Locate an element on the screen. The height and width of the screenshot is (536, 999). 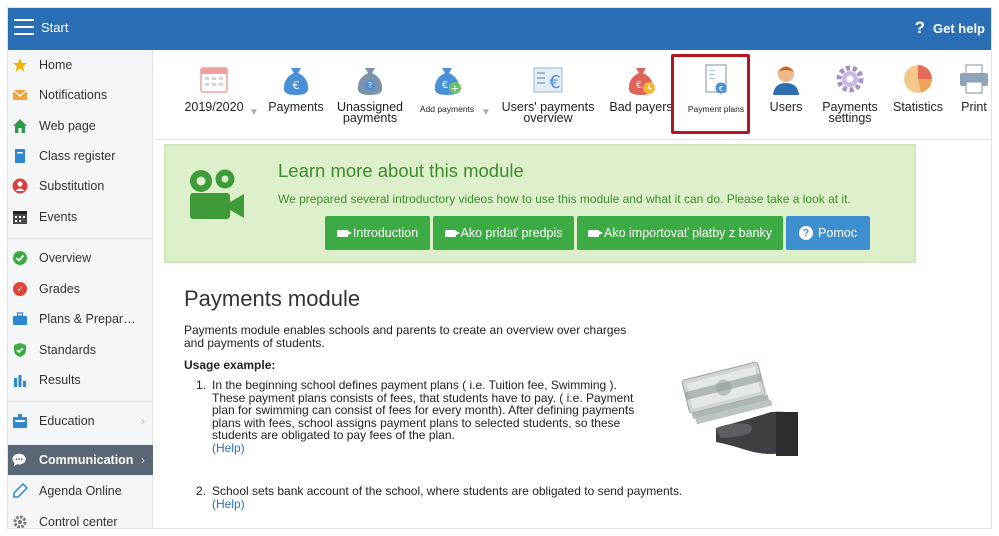
school-year-selector: 2019/2020 is located at coordinates (214, 88).